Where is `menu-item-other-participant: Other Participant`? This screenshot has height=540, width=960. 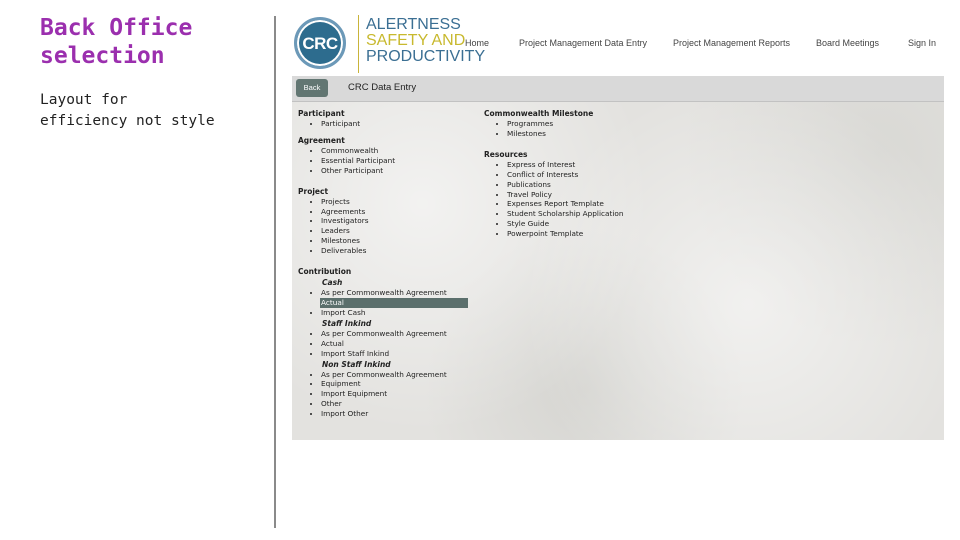
menu-item-other-participant: Other Participant is located at coordinates (394, 171).